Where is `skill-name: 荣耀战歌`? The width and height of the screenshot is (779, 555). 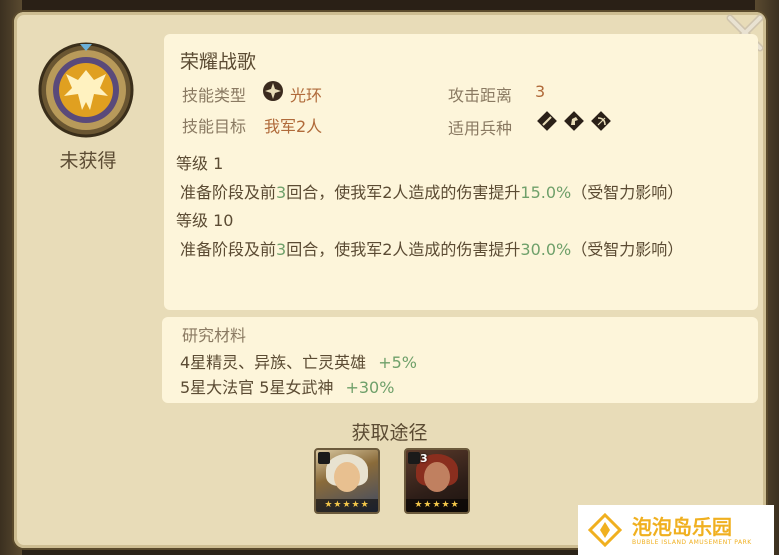 skill-name: 荣耀战歌 is located at coordinates (218, 62).